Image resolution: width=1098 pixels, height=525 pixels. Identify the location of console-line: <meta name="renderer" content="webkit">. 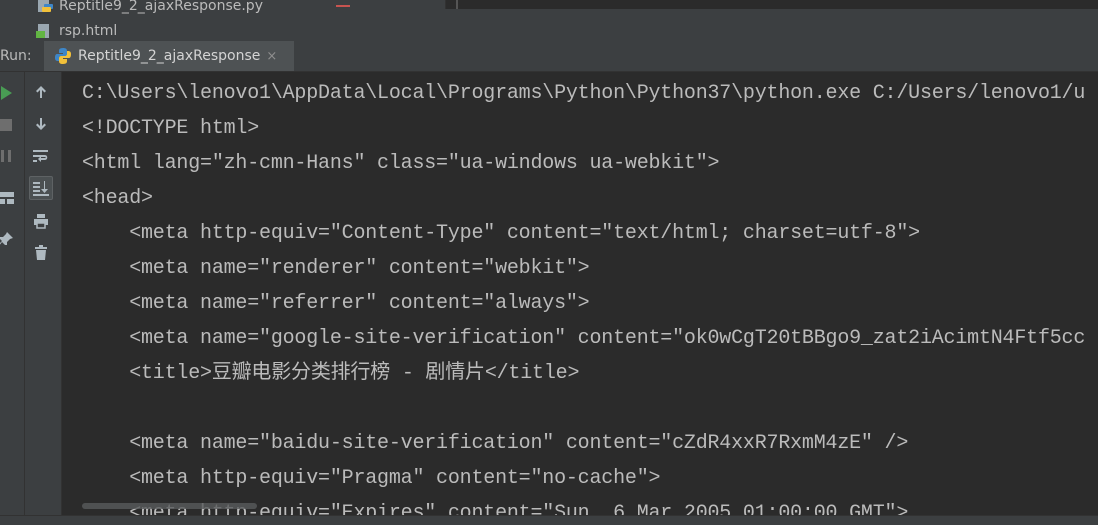
(336, 268).